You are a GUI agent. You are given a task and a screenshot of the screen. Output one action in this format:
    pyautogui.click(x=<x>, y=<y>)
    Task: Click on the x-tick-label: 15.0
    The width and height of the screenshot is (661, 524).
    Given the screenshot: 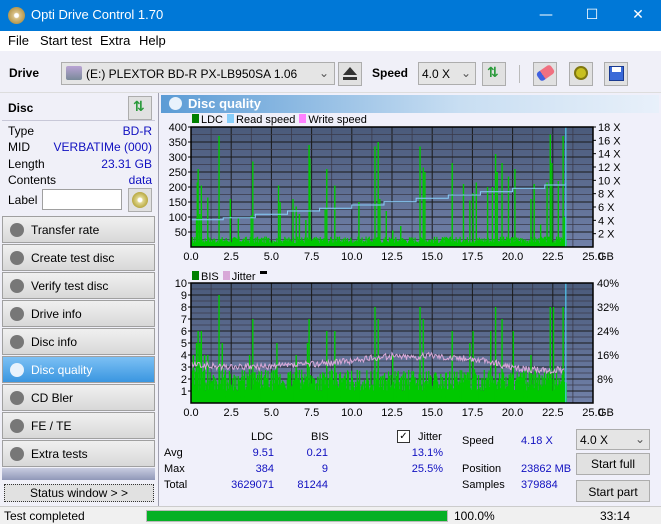 What is the action you would take?
    pyautogui.click(x=431, y=413)
    